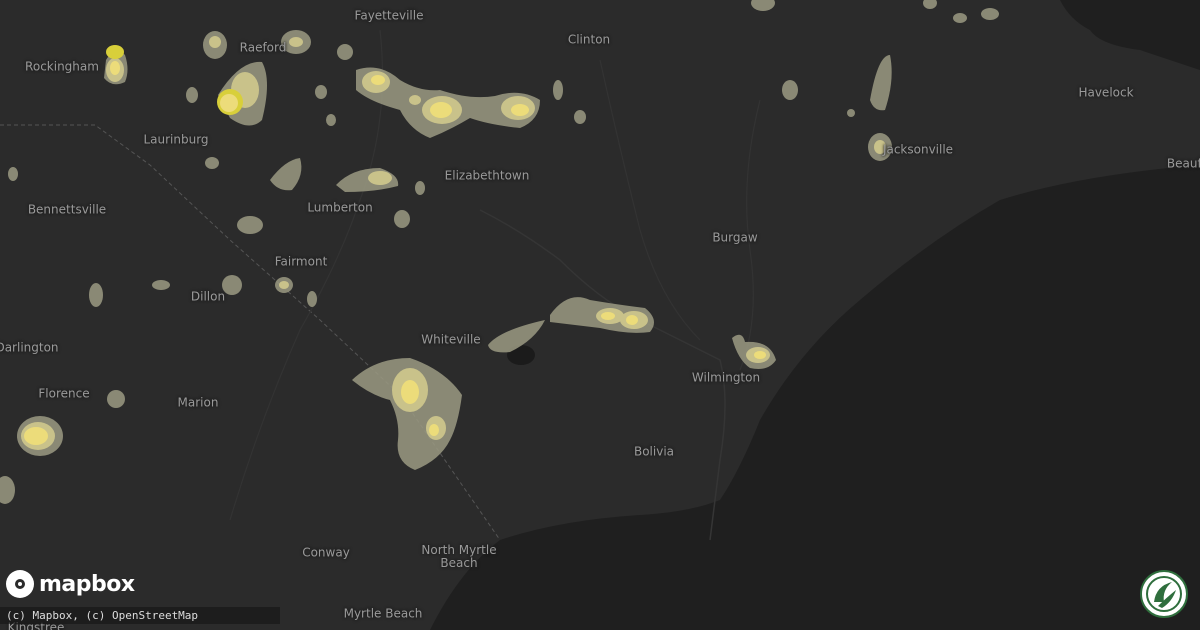  What do you see at coordinates (451, 339) in the screenshot?
I see `city-label-whiteville: Whiteville` at bounding box center [451, 339].